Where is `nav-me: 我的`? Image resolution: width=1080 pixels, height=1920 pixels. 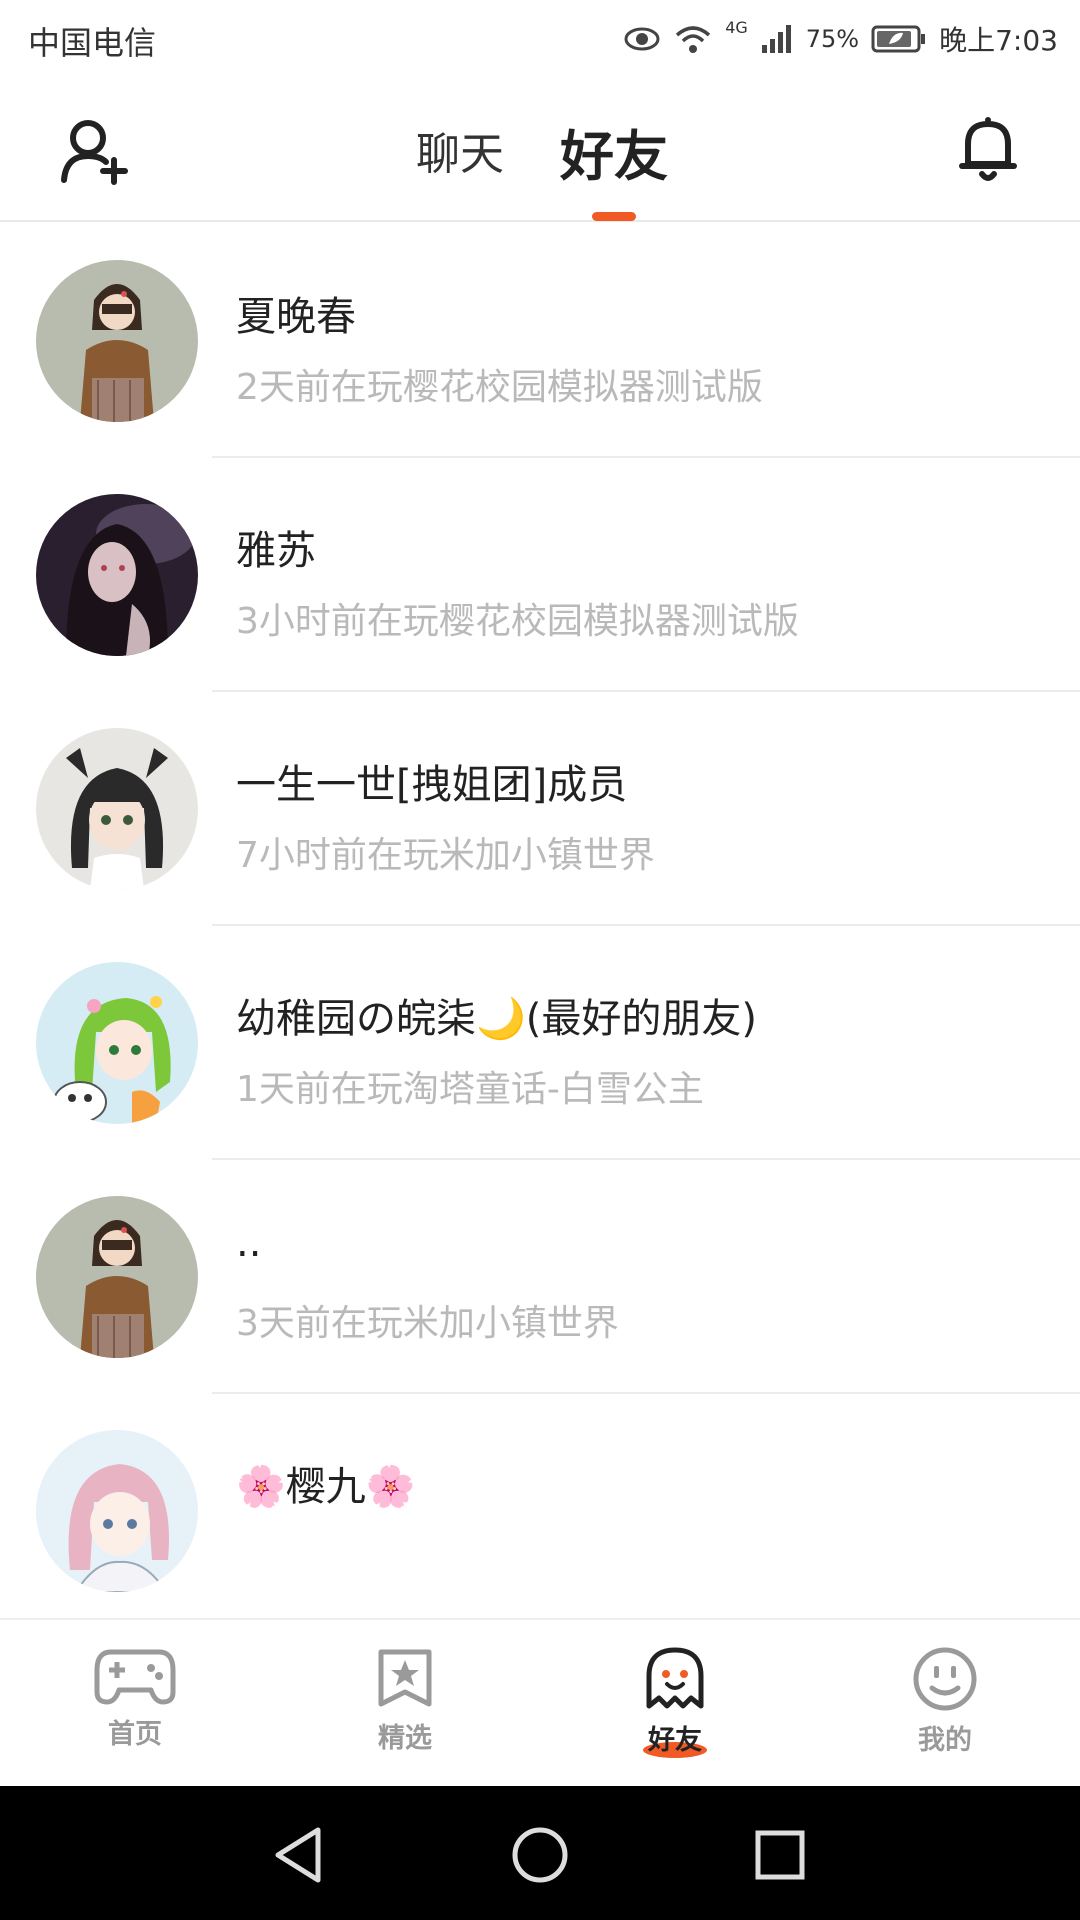 nav-me: 我的 is located at coordinates (945, 1711).